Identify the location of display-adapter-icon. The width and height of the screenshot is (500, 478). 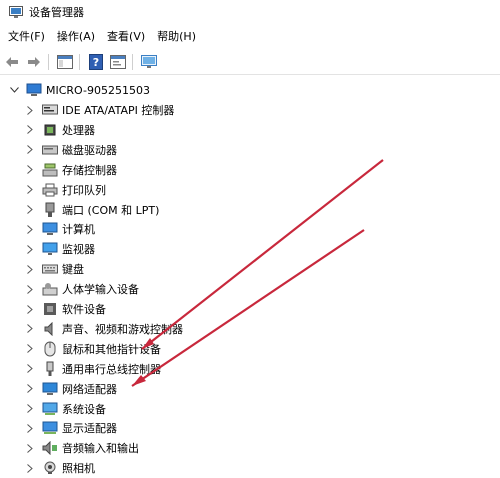
(50, 428).